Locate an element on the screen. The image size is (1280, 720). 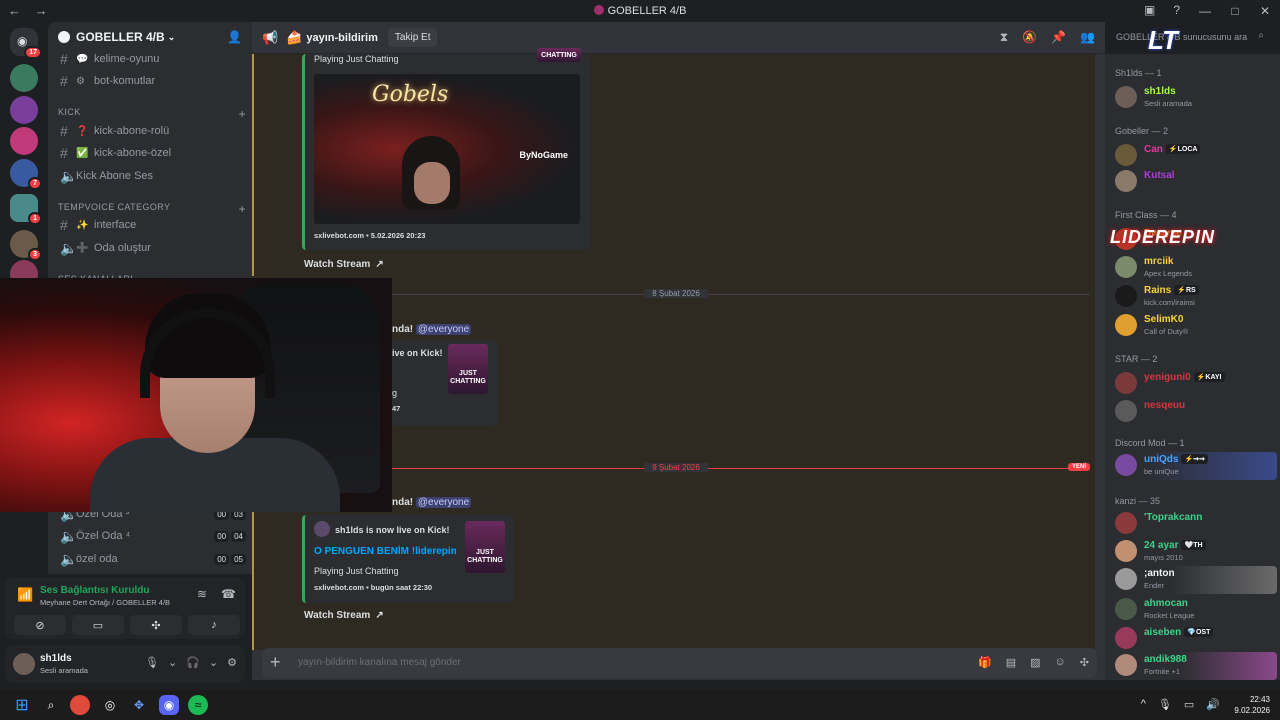
invite-icon: 👤 is located at coordinates (234, 37).